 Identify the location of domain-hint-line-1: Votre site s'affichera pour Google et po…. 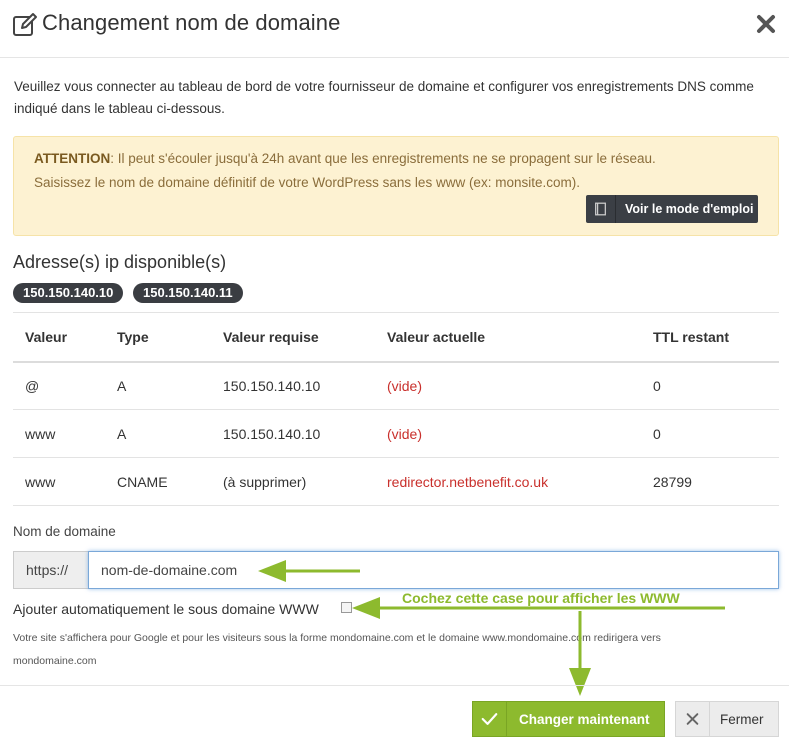
(337, 638).